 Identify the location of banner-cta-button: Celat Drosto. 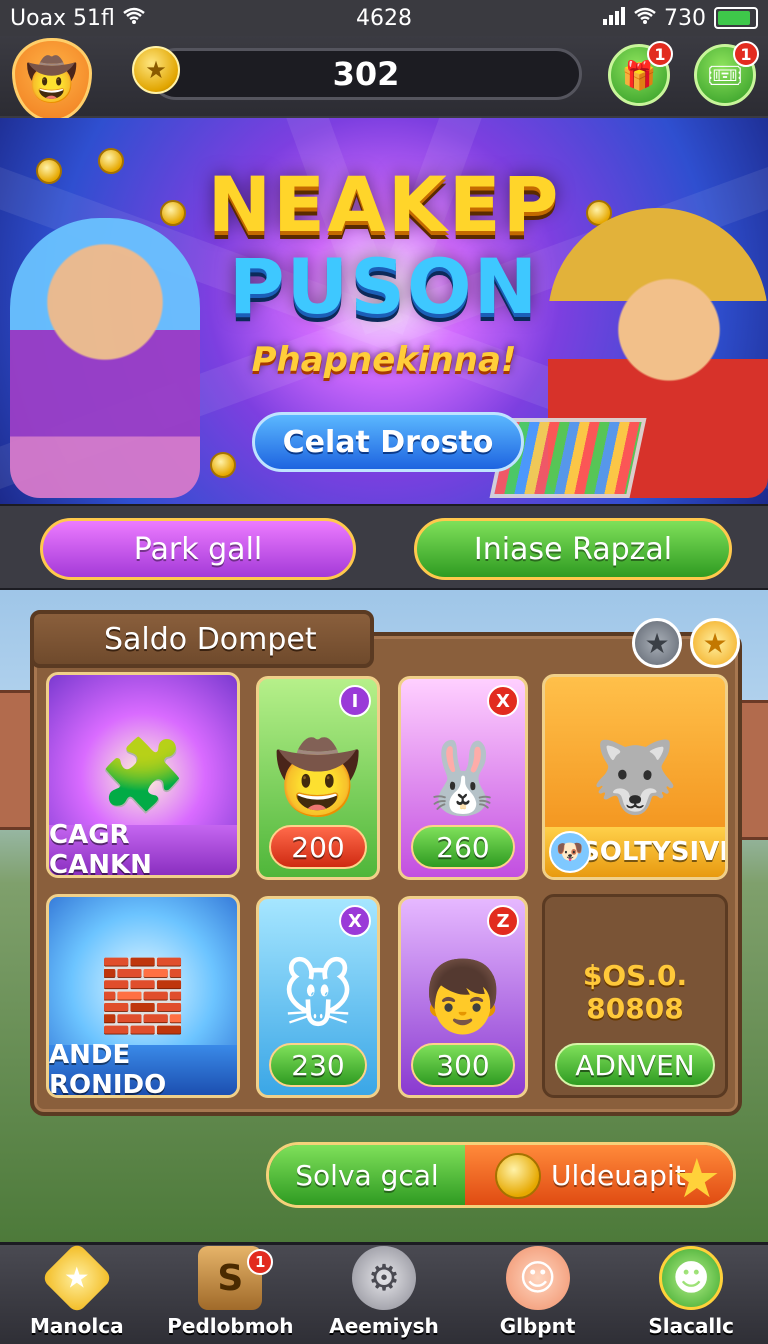
(388, 442).